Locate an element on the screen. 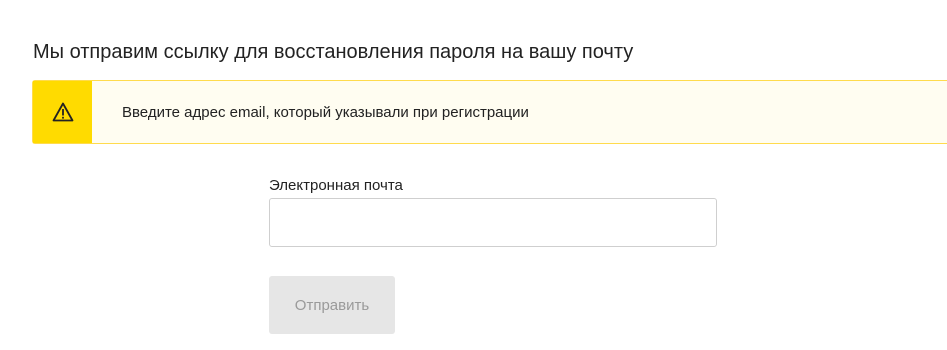 The height and width of the screenshot is (350, 947). email-field is located at coordinates (493, 222).